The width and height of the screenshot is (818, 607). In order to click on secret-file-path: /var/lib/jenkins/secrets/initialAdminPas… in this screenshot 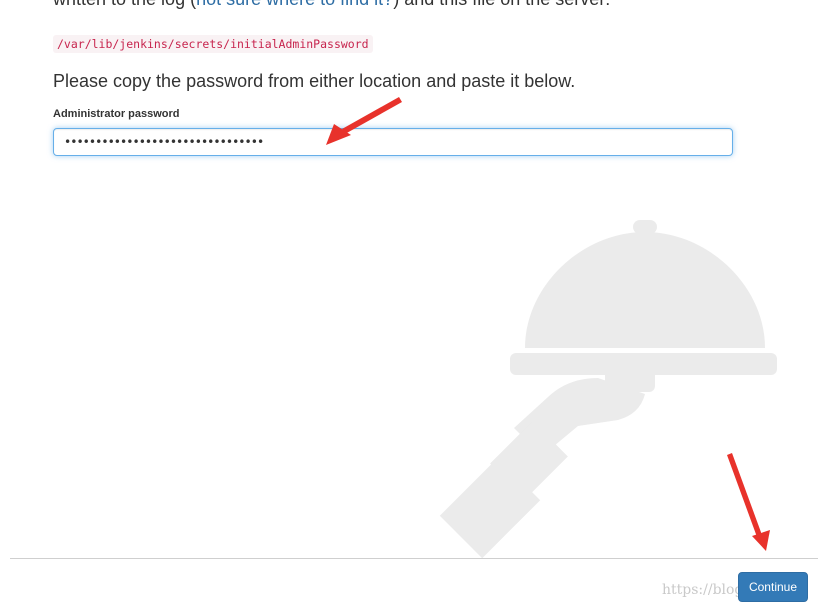, I will do `click(213, 44)`.